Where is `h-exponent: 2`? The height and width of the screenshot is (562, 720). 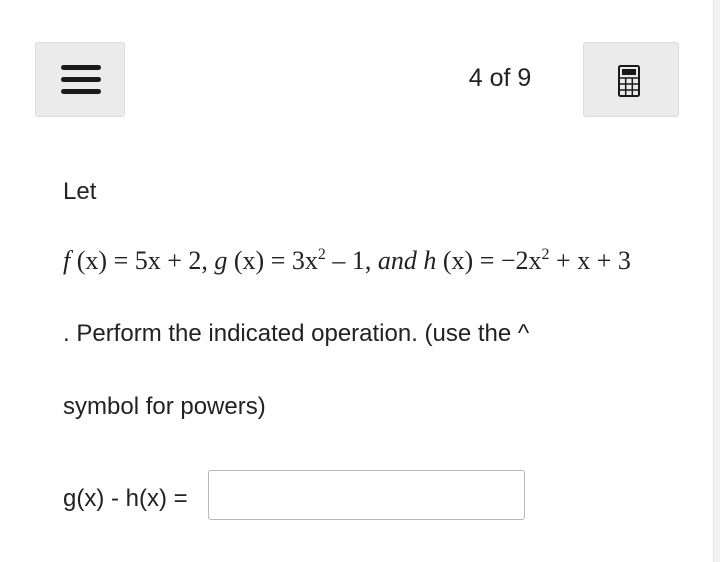
h-exponent: 2 is located at coordinates (545, 254).